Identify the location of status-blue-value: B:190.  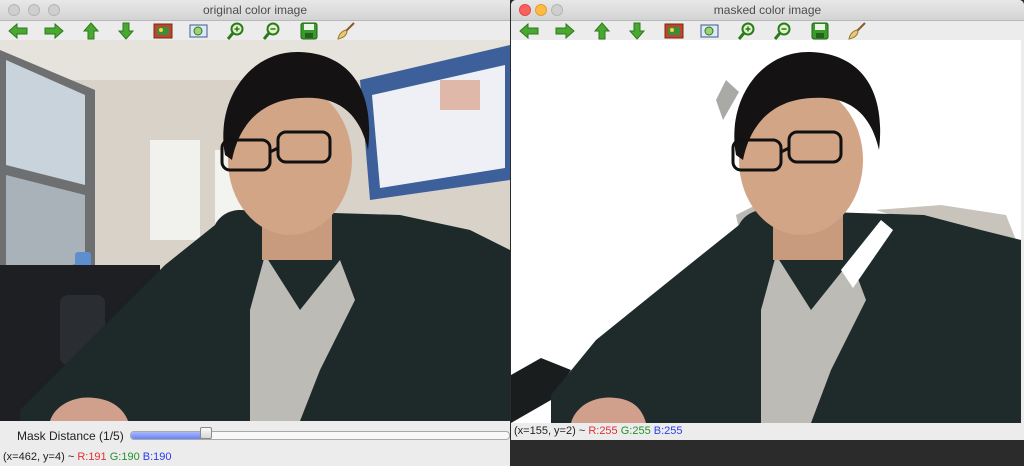
(157, 457).